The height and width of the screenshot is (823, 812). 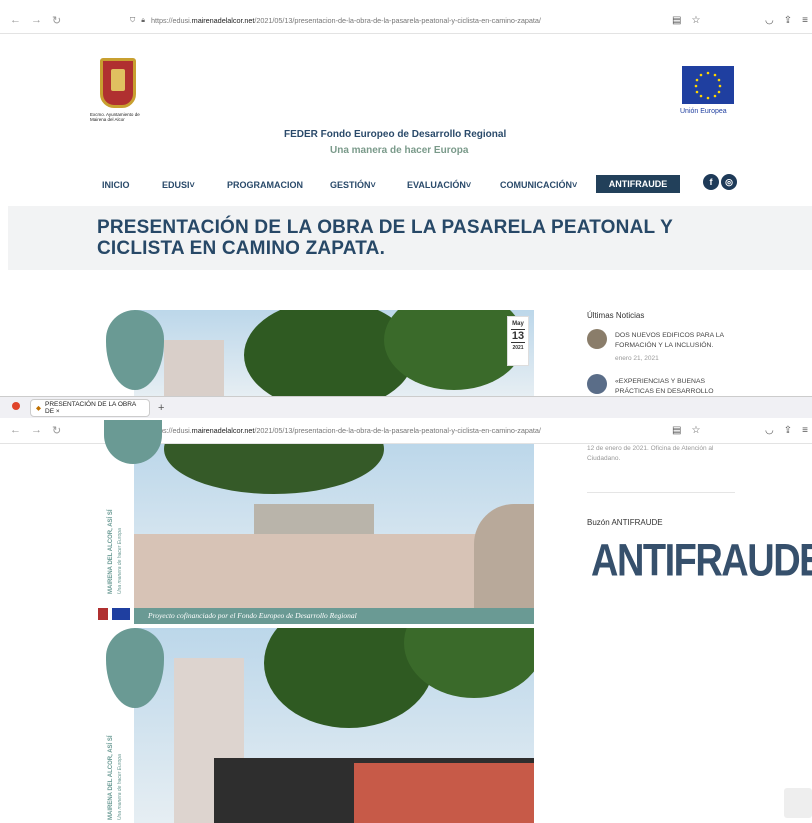 I want to click on eu-flag-small-icon, so click(x=121, y=614).